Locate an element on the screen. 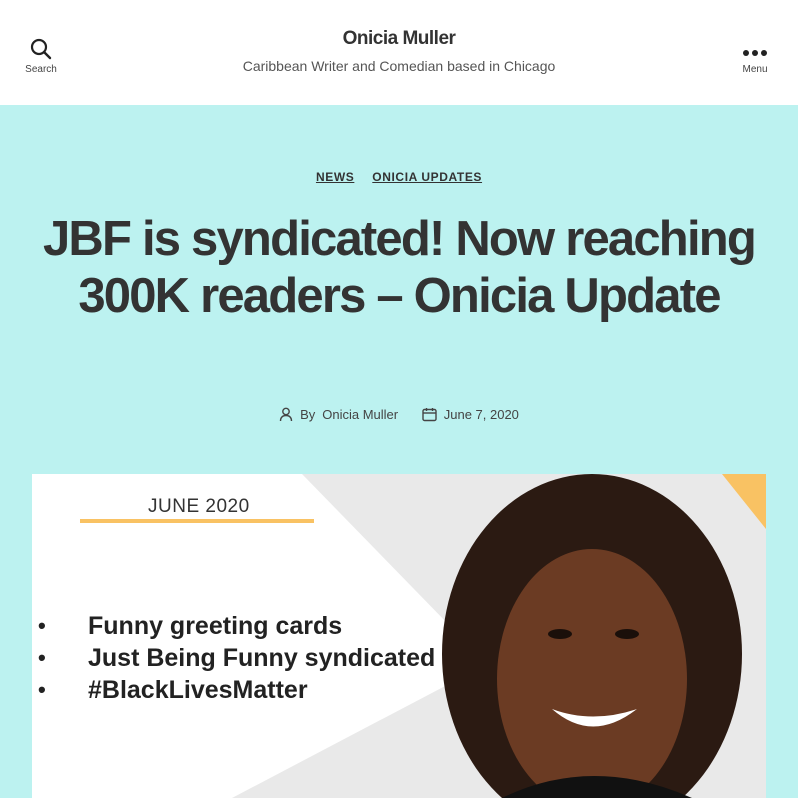 The width and height of the screenshot is (798, 798). image-date-text: JUNE 2020 is located at coordinates (199, 506).